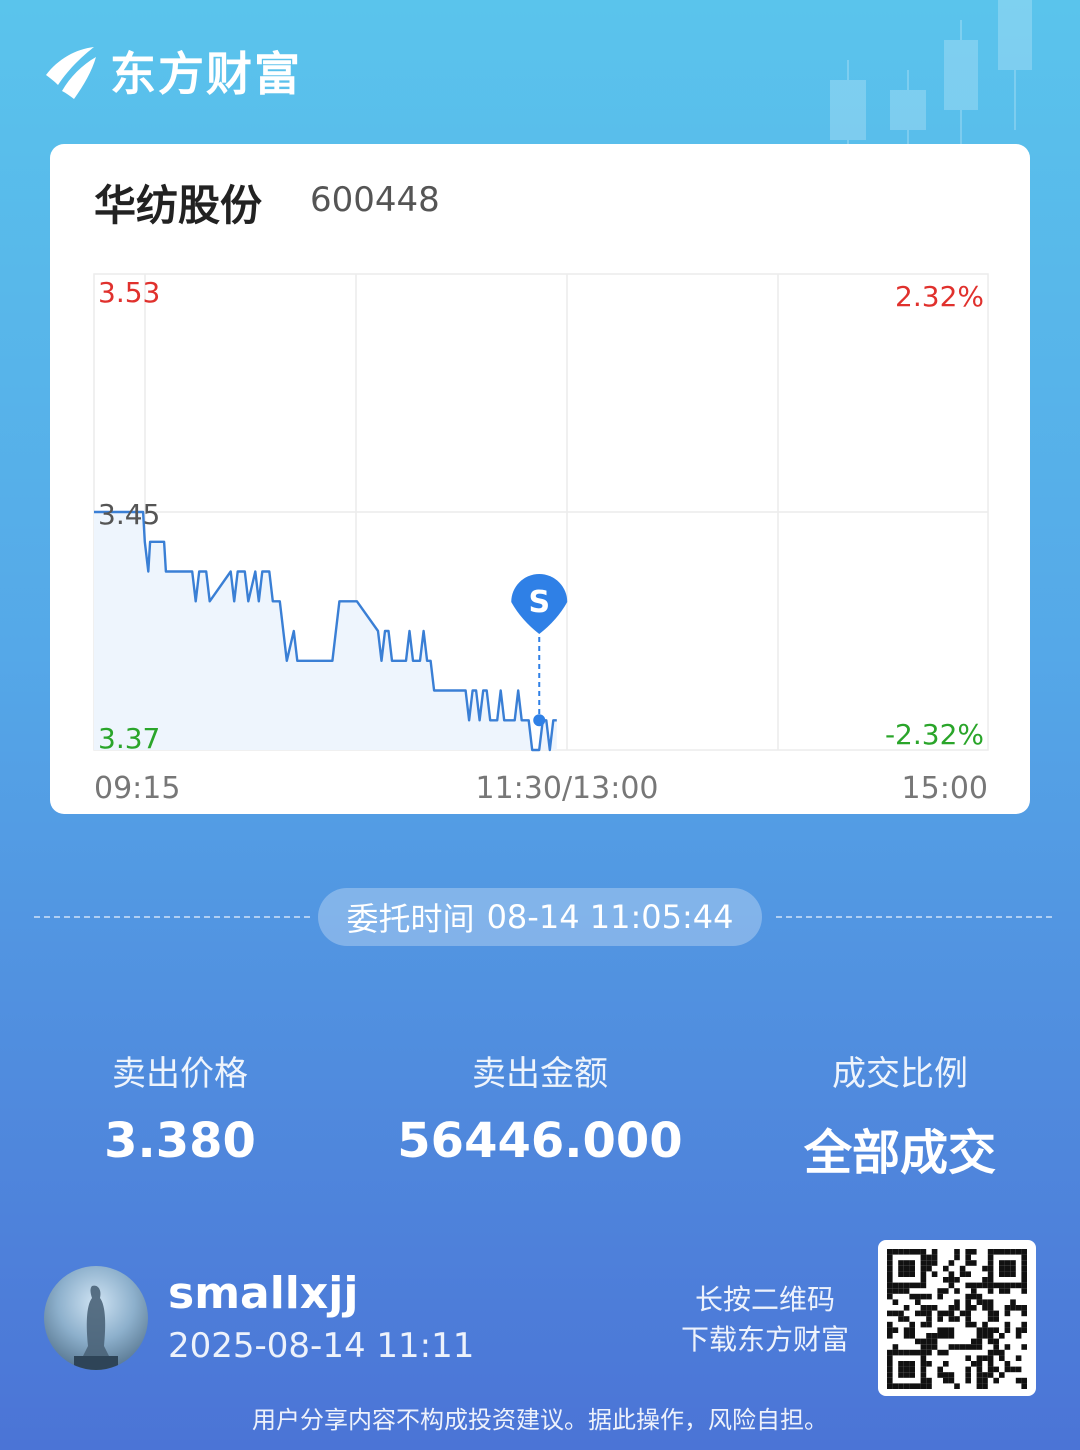  What do you see at coordinates (263, 1293) in the screenshot?
I see `username: smallxjj` at bounding box center [263, 1293].